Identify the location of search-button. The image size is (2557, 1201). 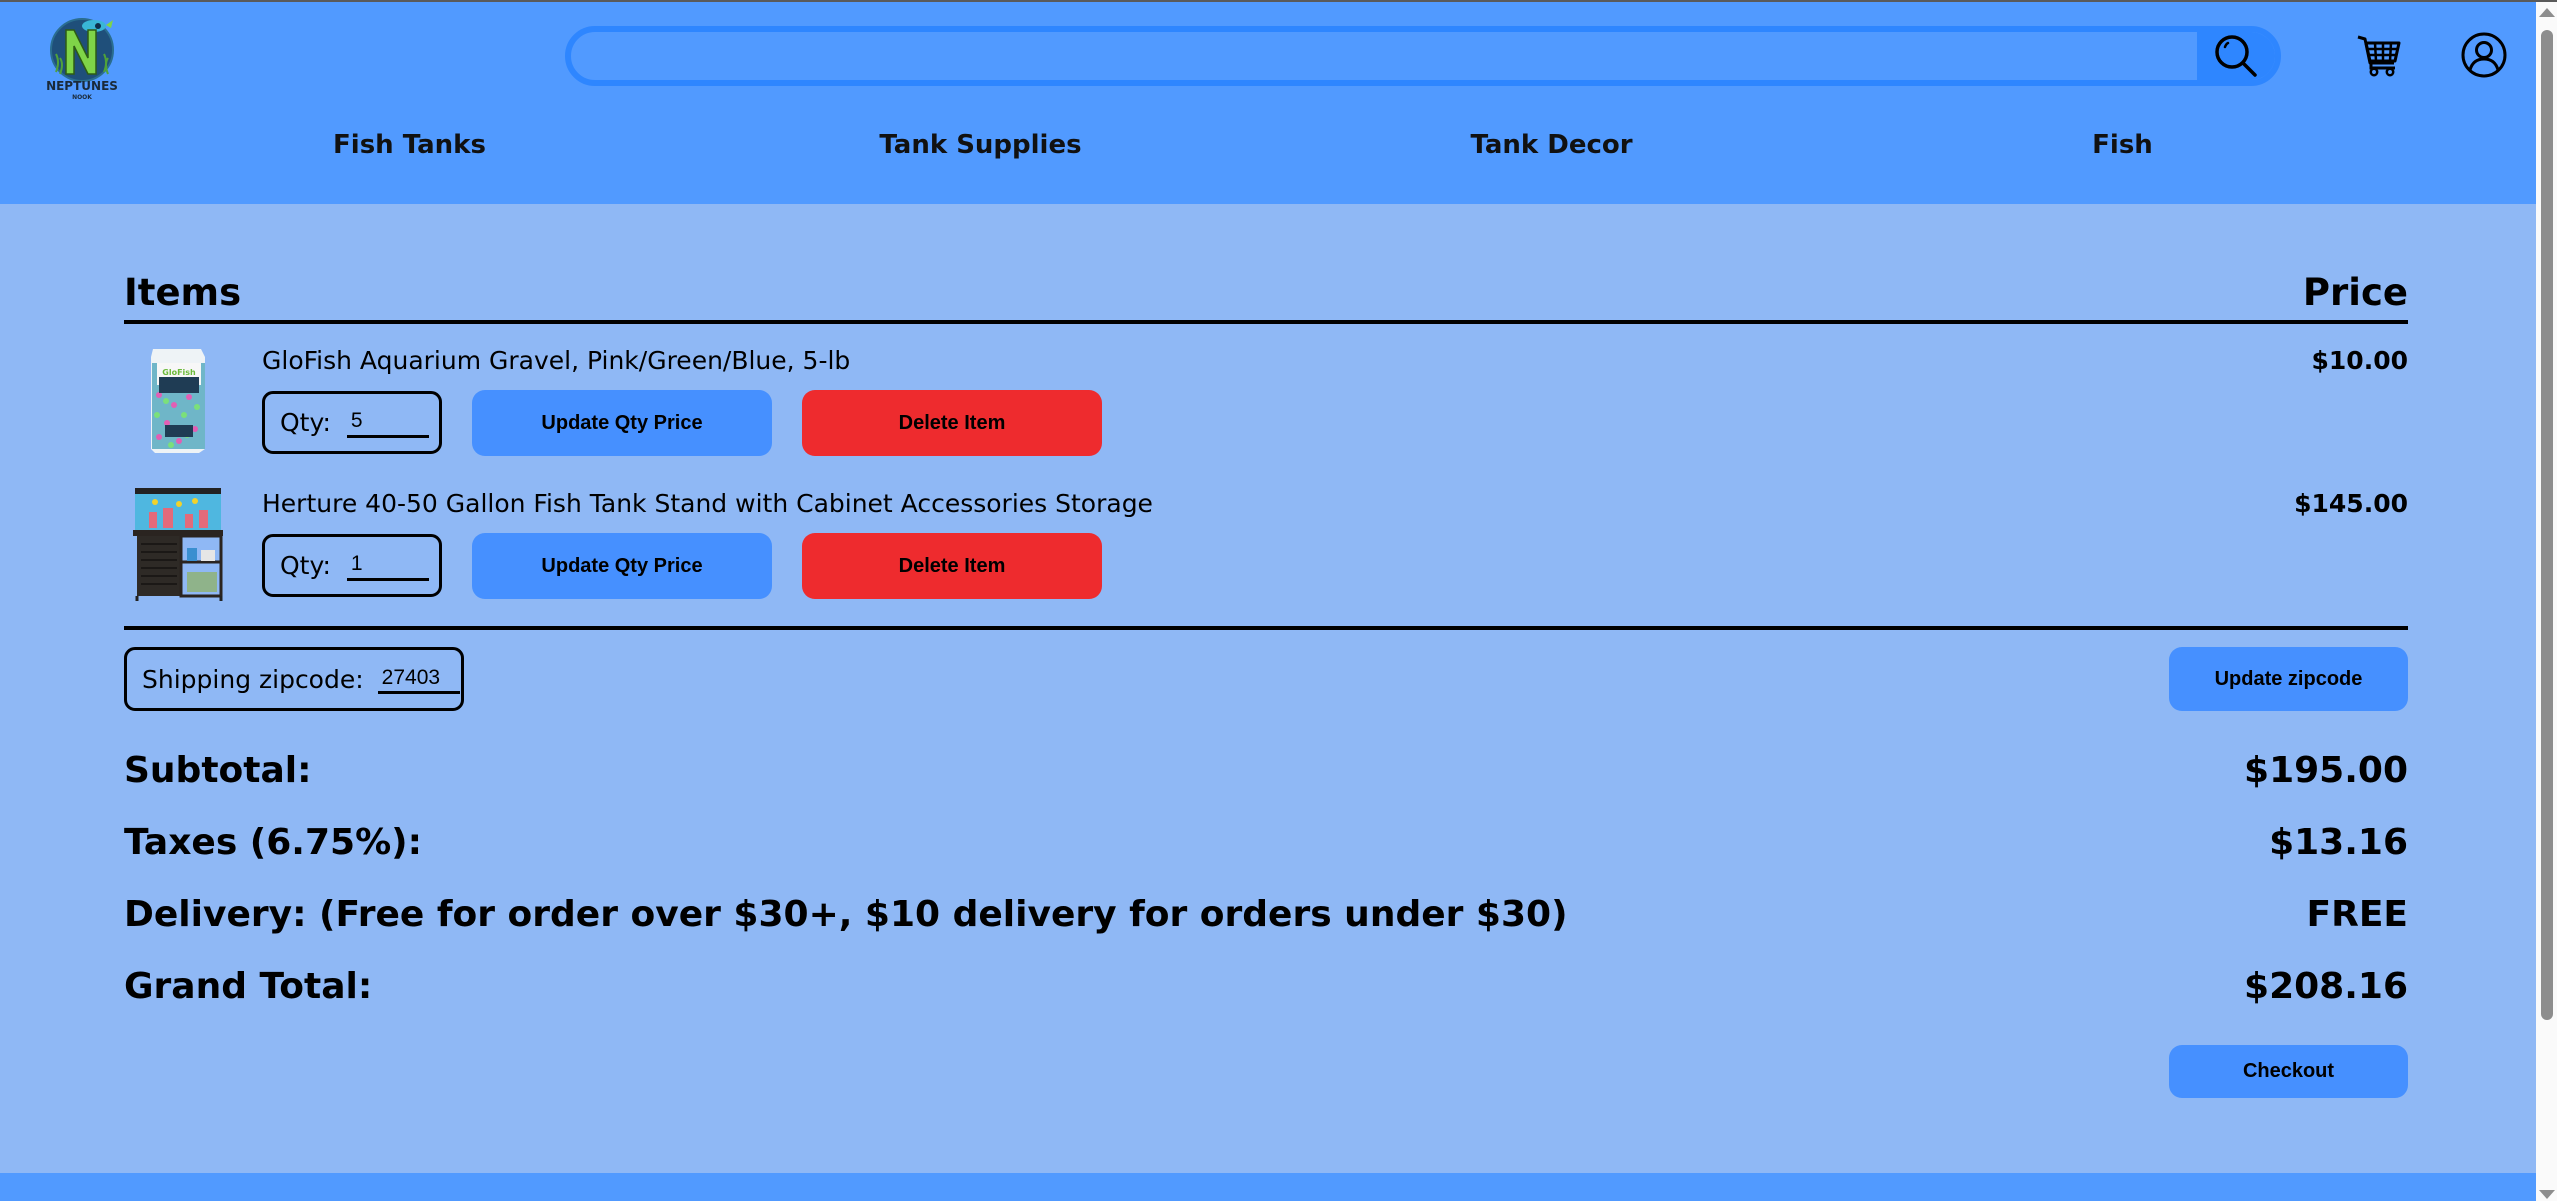
(2236, 56).